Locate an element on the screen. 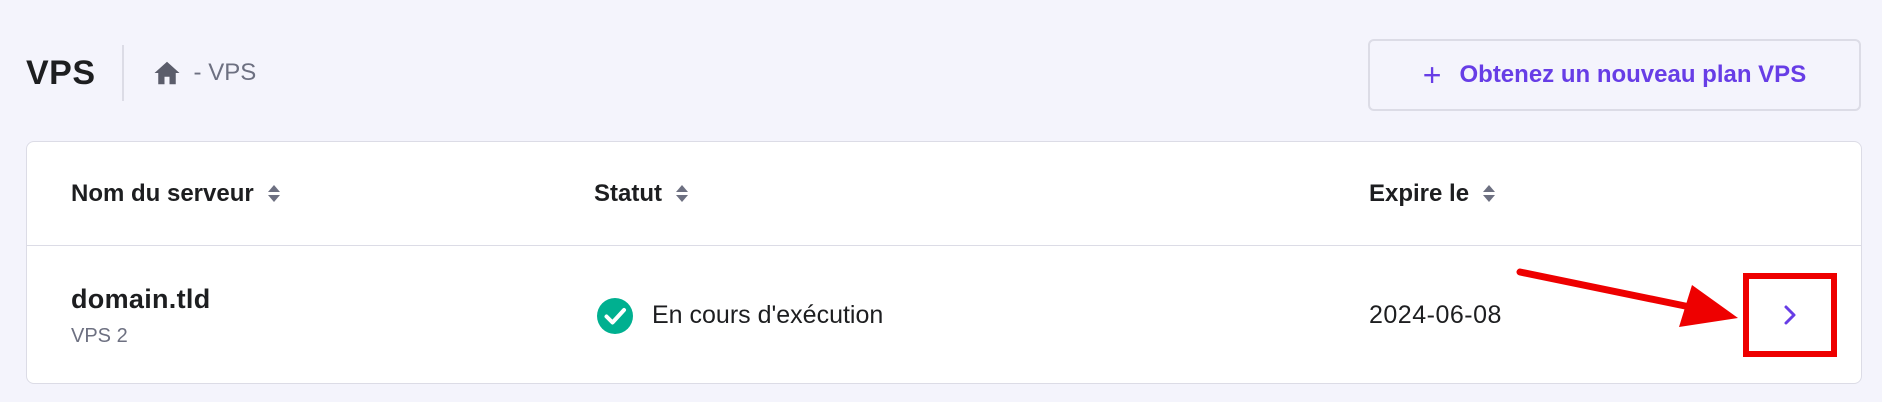  home-icon is located at coordinates (167, 73).